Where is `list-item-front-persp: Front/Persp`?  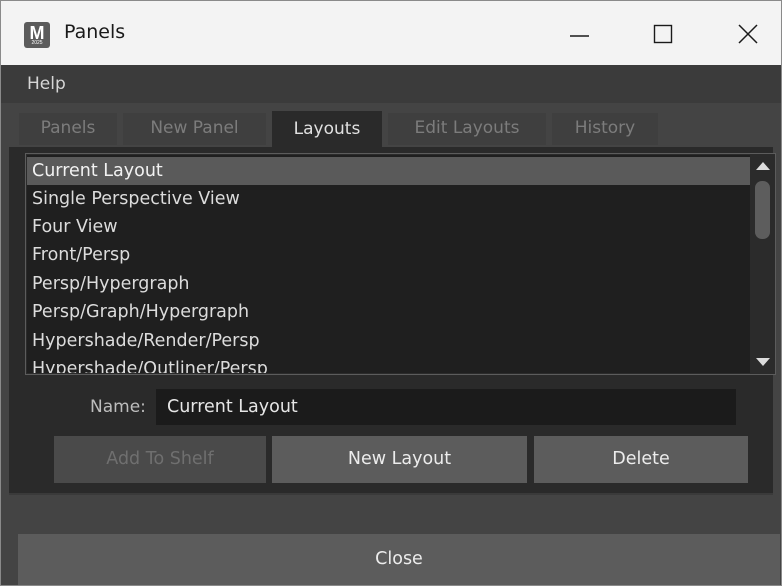 list-item-front-persp: Front/Persp is located at coordinates (388, 255).